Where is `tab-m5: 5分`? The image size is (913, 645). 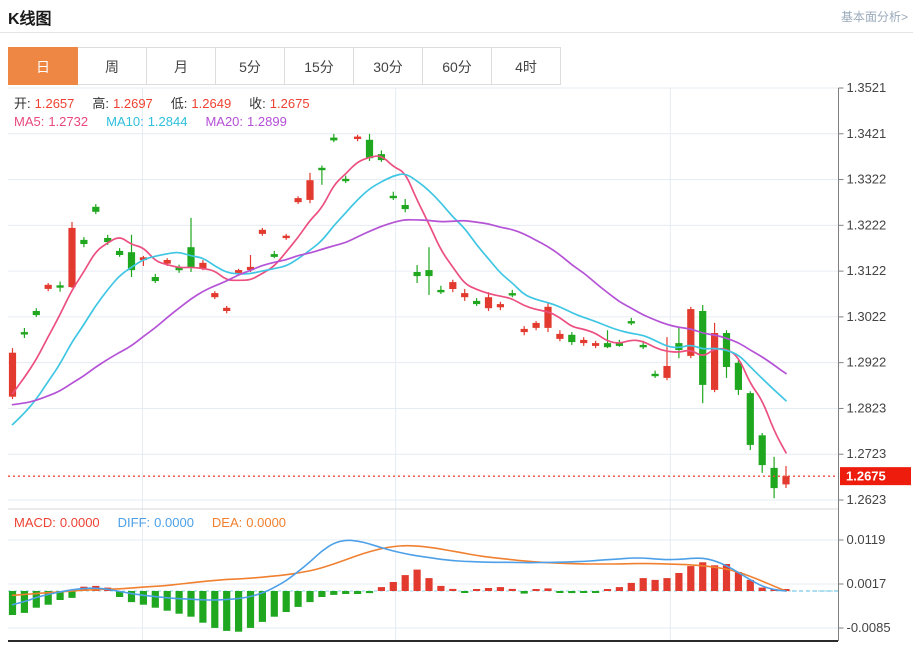 tab-m5: 5分 is located at coordinates (250, 66).